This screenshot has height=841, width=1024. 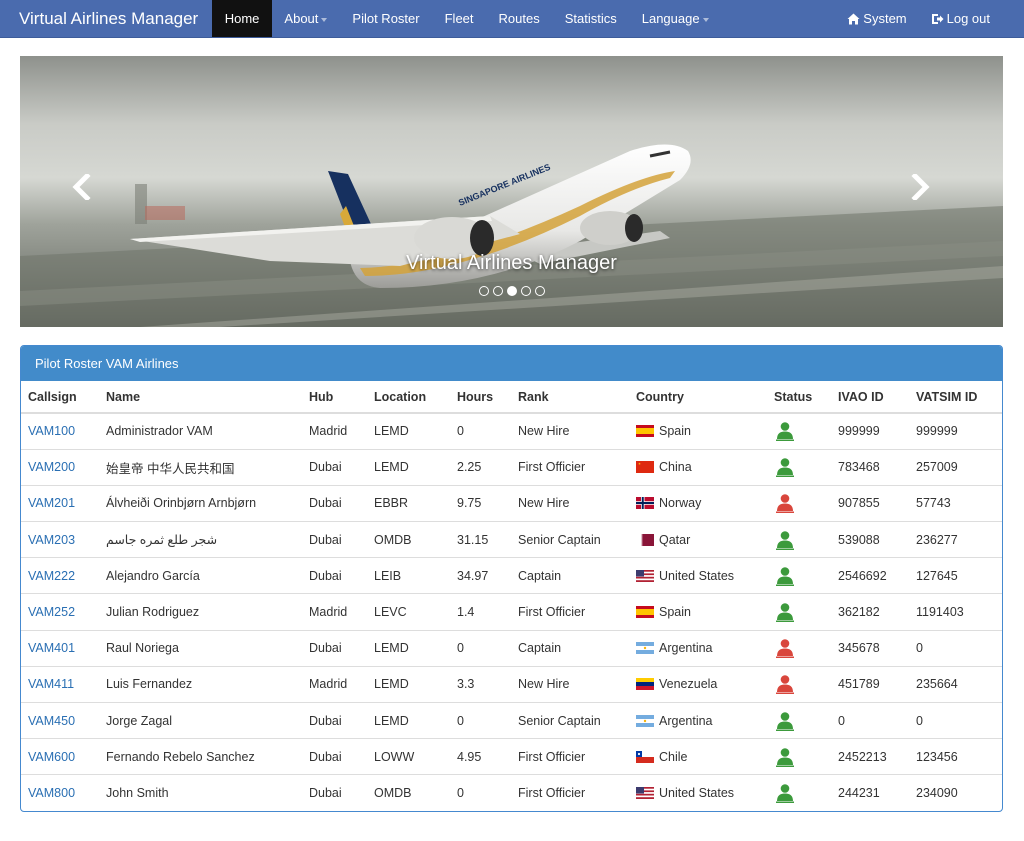 What do you see at coordinates (870, 397) in the screenshot?
I see `col-ivao-id: IVAO ID` at bounding box center [870, 397].